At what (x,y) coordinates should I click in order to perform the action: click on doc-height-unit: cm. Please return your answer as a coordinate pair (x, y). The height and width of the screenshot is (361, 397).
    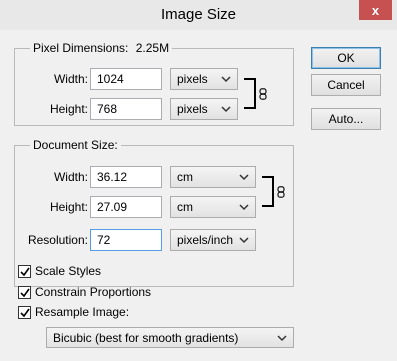
    Looking at the image, I should click on (185, 207).